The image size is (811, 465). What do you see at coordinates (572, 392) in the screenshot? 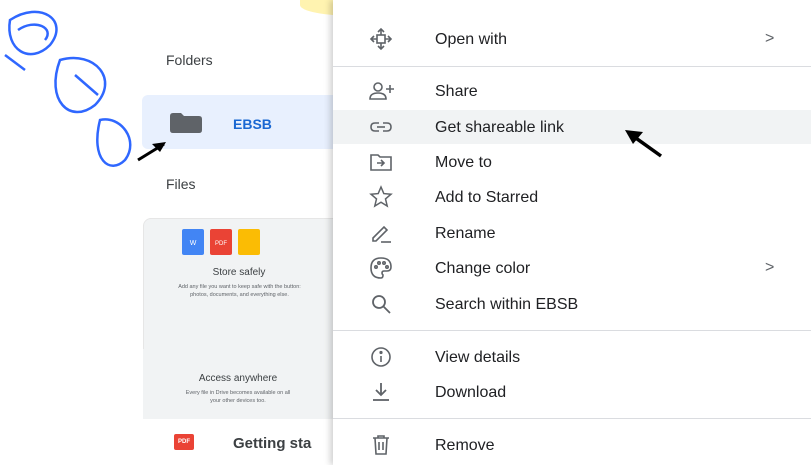
I see `menu-item-download: Download` at bounding box center [572, 392].